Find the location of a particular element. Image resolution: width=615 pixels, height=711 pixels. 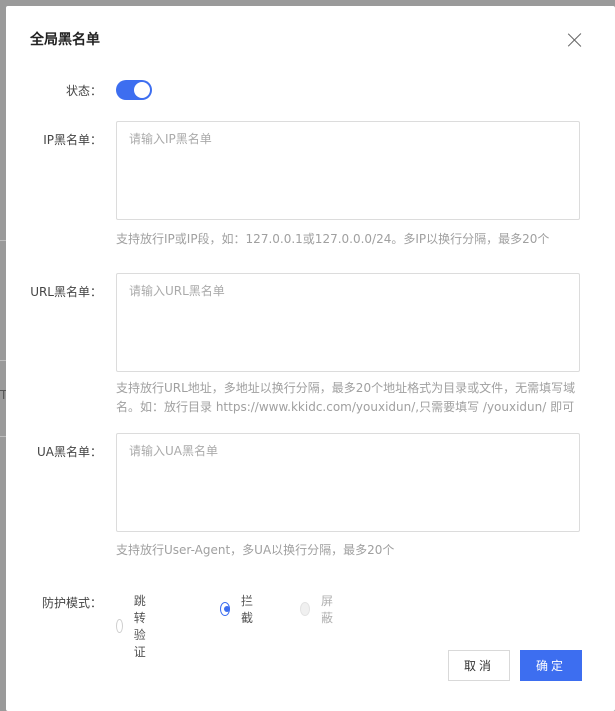

radio-intercept: 拦截 is located at coordinates (238, 609).